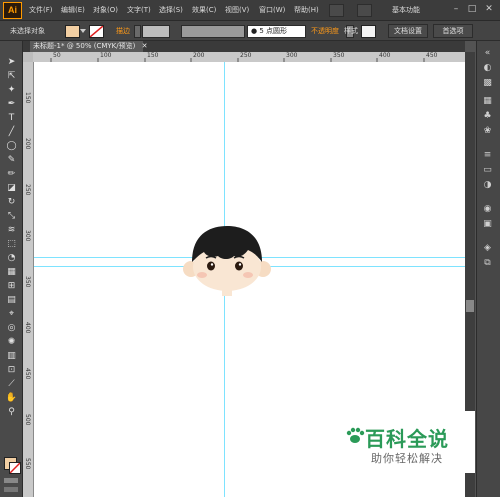  What do you see at coordinates (105, 10) in the screenshot?
I see `menu-object: 对象(O)` at bounding box center [105, 10].